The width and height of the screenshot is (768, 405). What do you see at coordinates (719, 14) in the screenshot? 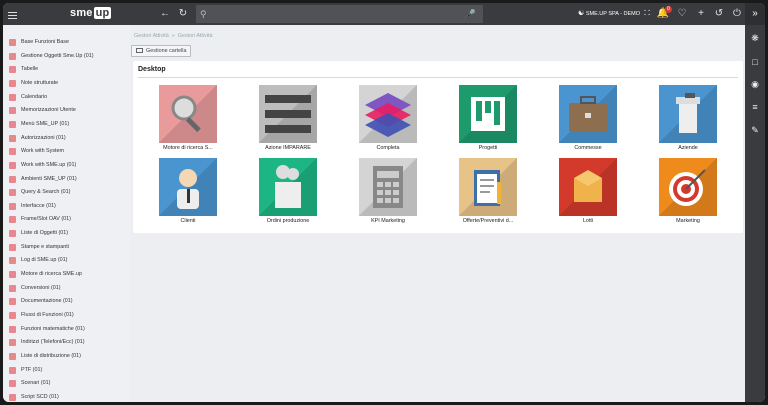
I see `history-icon: ↺` at bounding box center [719, 14].